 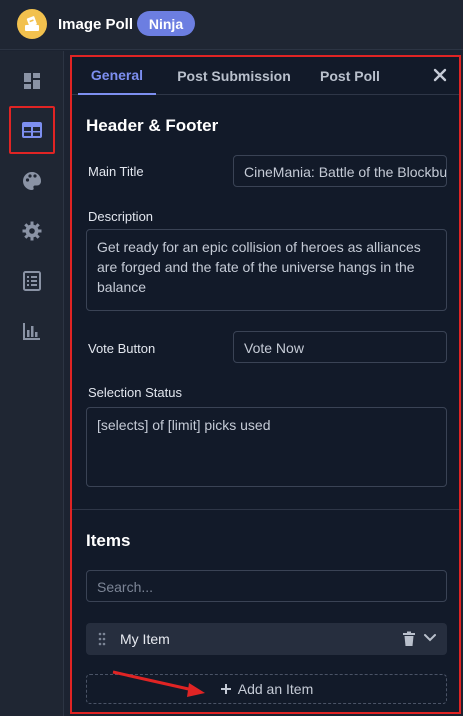 I want to click on drag-handle-icon, so click(x=102, y=639).